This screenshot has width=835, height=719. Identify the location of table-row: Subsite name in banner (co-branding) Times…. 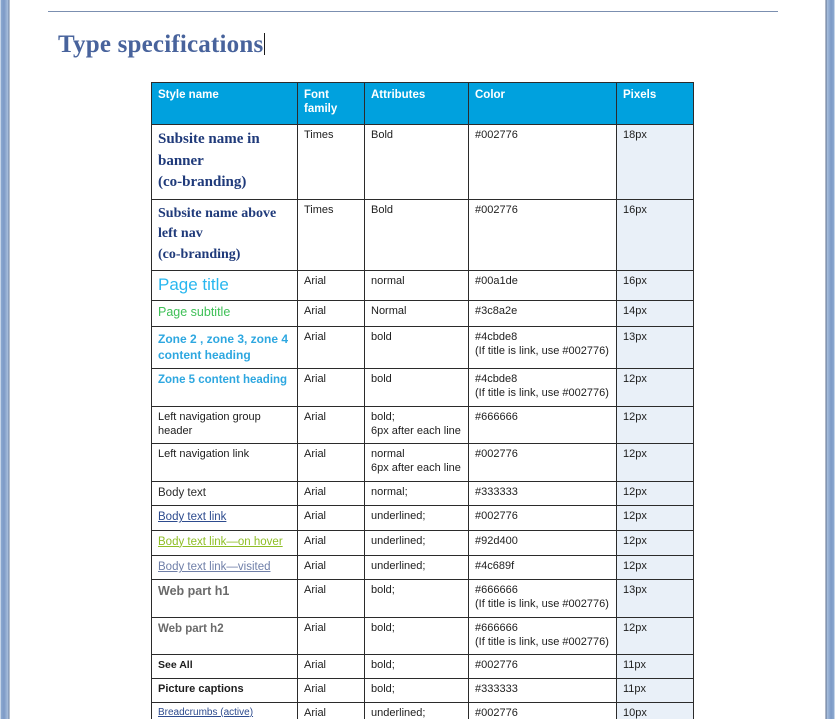
(422, 162).